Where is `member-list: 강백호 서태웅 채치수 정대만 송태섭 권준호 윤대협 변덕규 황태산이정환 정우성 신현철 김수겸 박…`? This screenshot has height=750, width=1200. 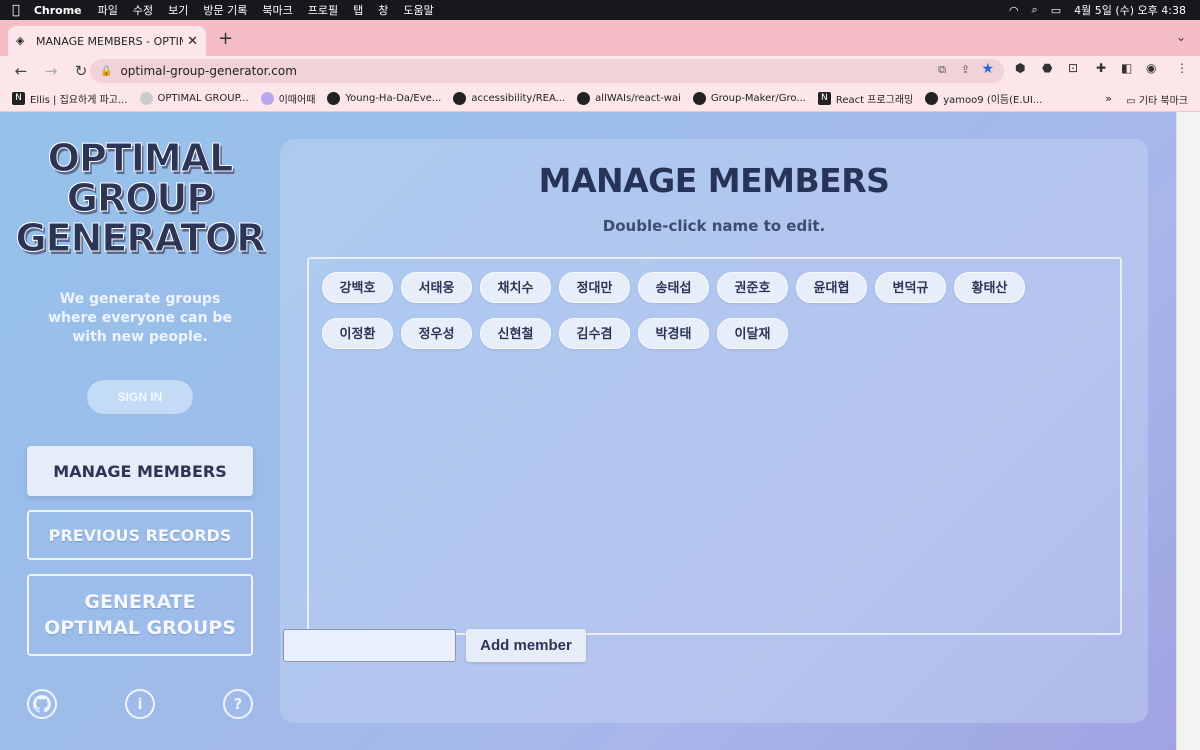
member-list: 강백호 서태웅 채치수 정대만 송태섭 권준호 윤대협 변덕규 황태산이정환 정우성 신현철 김수겸 박… is located at coordinates (687, 318).